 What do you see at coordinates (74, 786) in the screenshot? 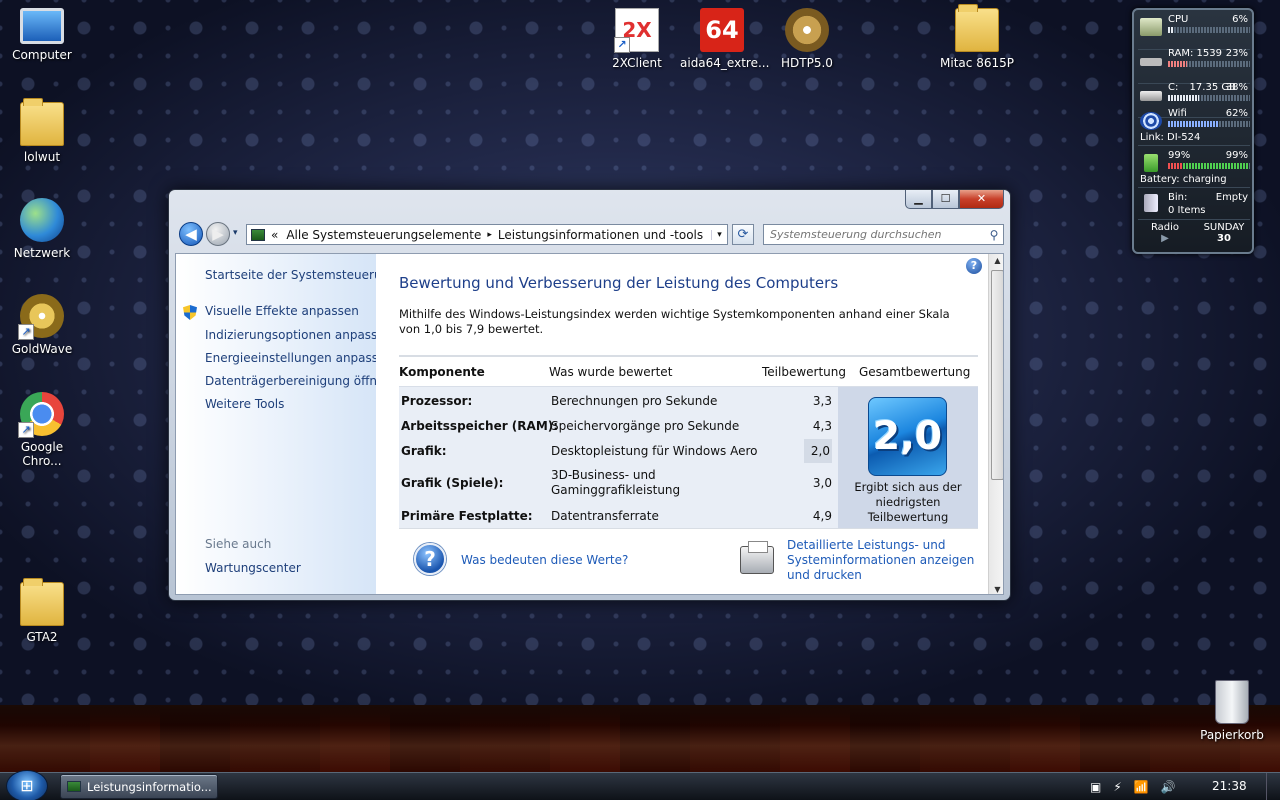
I see `control-panel-icon` at bounding box center [74, 786].